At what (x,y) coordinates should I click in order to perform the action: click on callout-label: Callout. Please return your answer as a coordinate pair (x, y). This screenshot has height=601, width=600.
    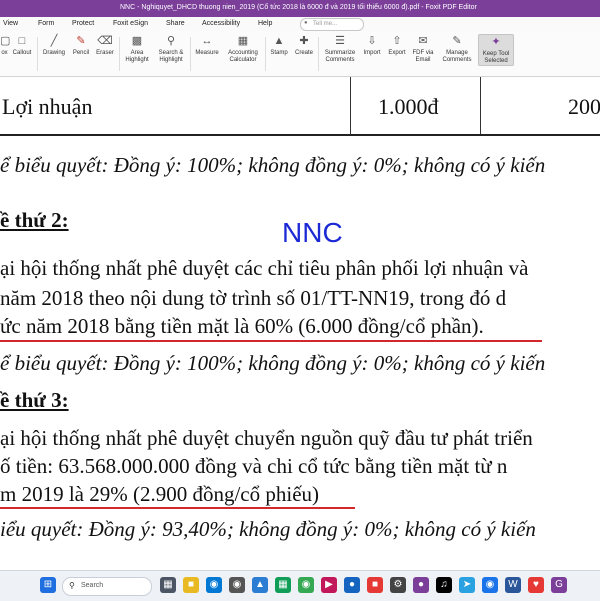
    Looking at the image, I should click on (22, 53).